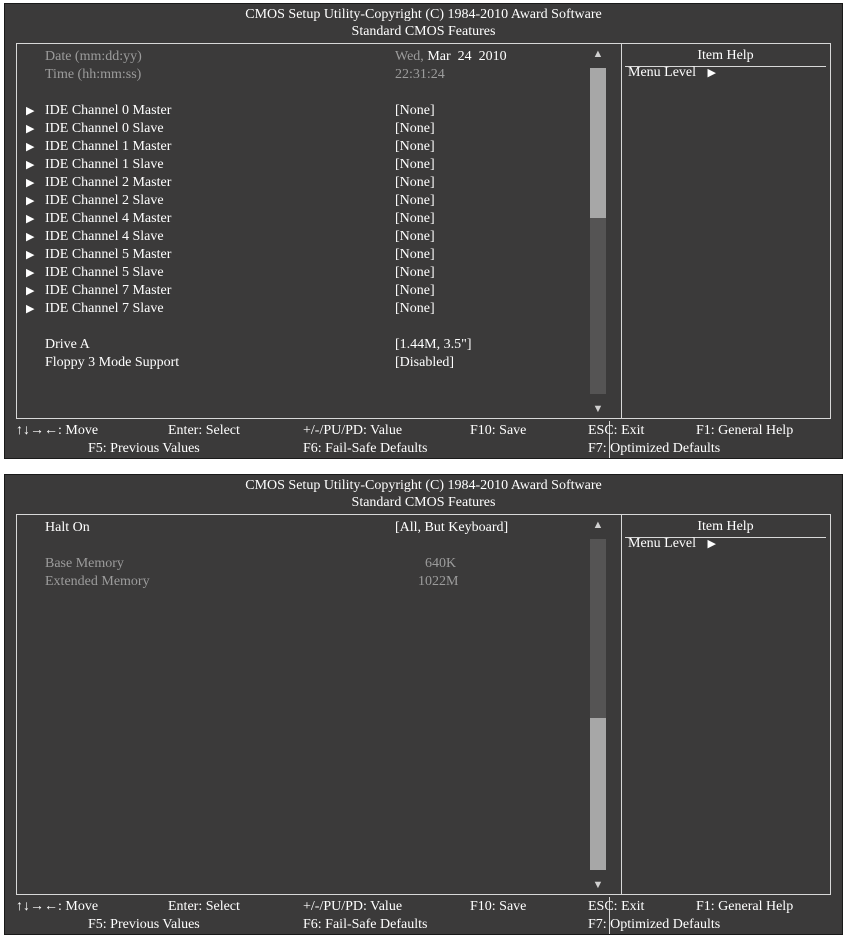 This screenshot has height=939, width=848. What do you see at coordinates (112, 362) in the screenshot?
I see `floppy-mode-label: Floppy 3 Mode Support` at bounding box center [112, 362].